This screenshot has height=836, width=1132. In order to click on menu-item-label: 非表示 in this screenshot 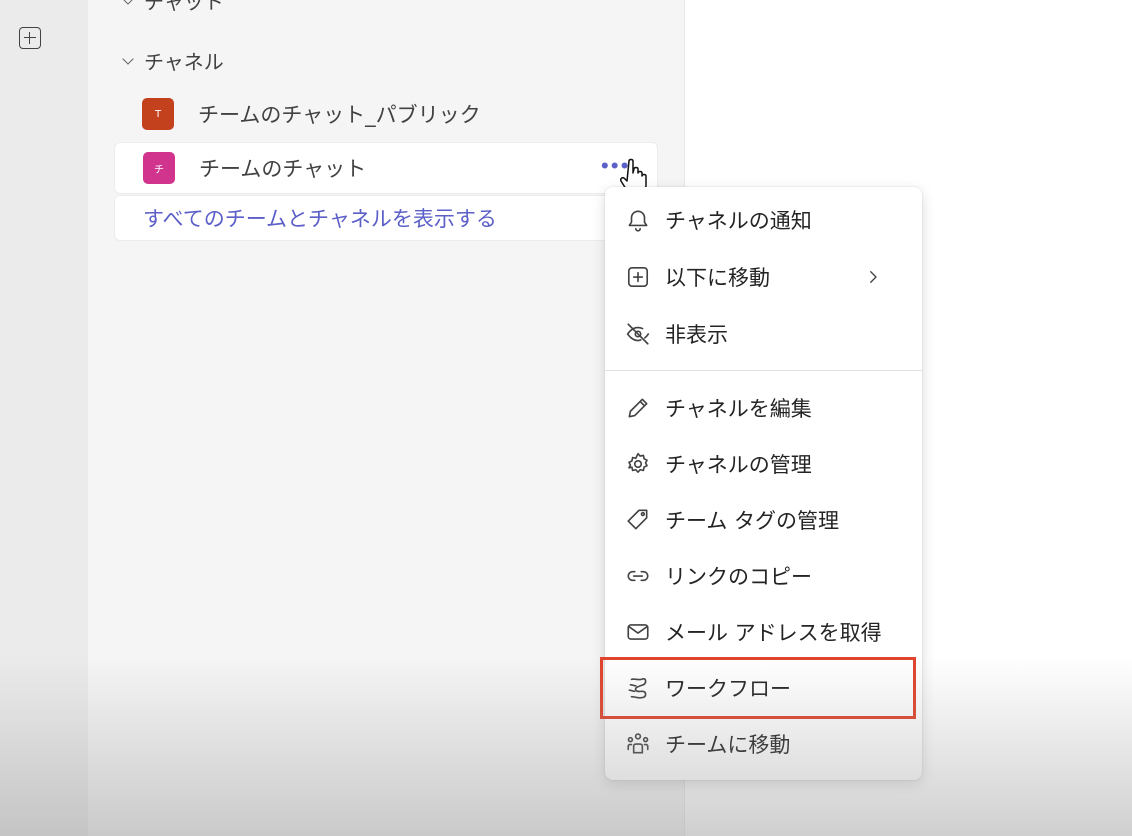, I will do `click(696, 335)`.